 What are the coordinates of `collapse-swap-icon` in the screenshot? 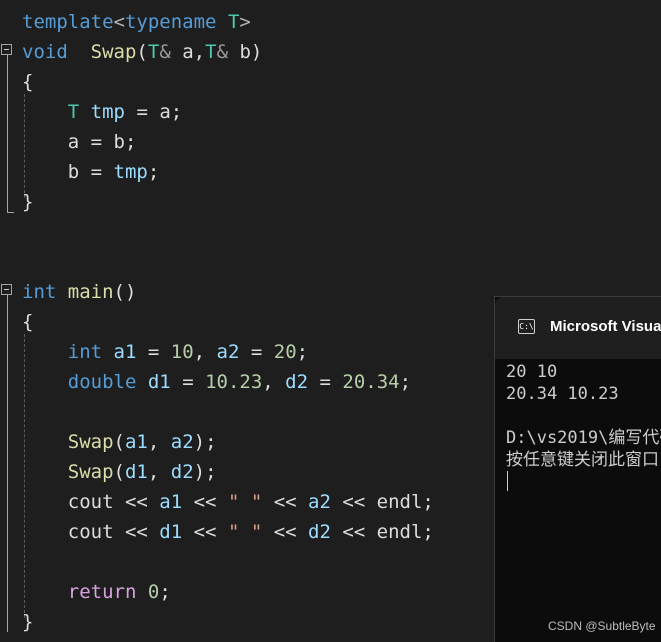 It's located at (6, 49).